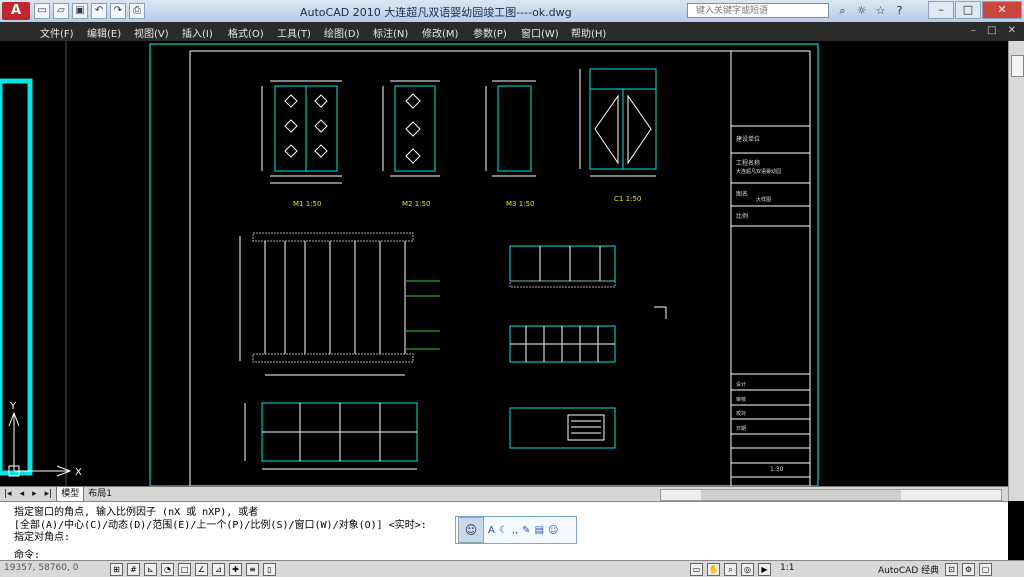  I want to click on door-m2-elevation: M2 1:50, so click(411, 144).